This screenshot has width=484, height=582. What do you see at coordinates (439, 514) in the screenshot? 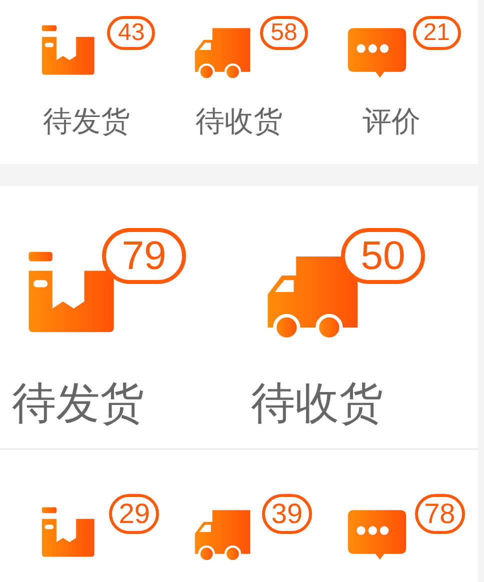
I see `count-badge: 78` at bounding box center [439, 514].